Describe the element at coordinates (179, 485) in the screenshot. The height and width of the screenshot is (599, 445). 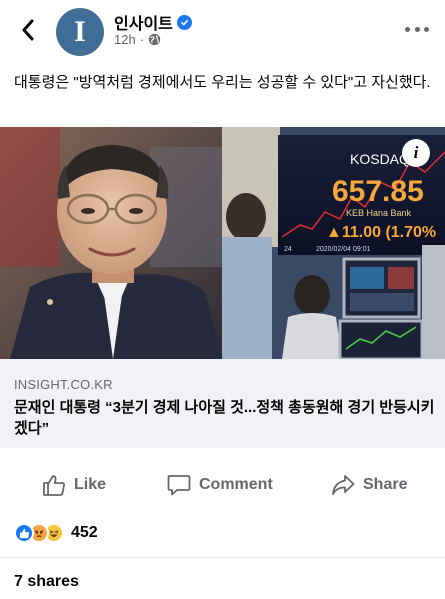
I see `comment-icon` at that location.